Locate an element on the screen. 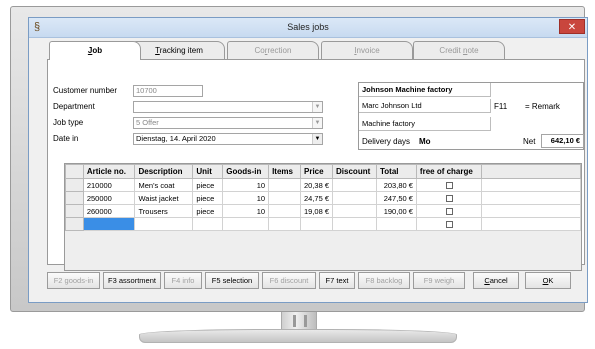 The width and height of the screenshot is (595, 349). cell-article-no: 210000 is located at coordinates (109, 185).